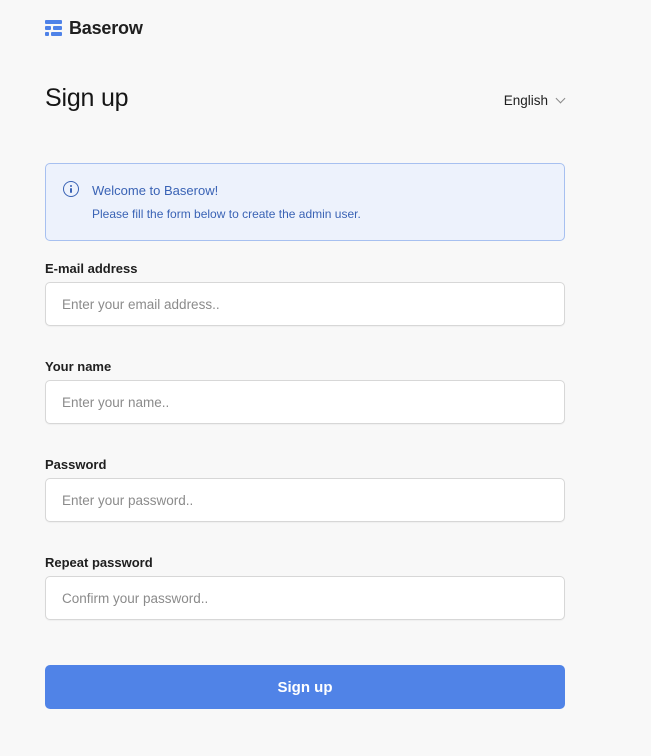  What do you see at coordinates (305, 402) in the screenshot?
I see `name-field` at bounding box center [305, 402].